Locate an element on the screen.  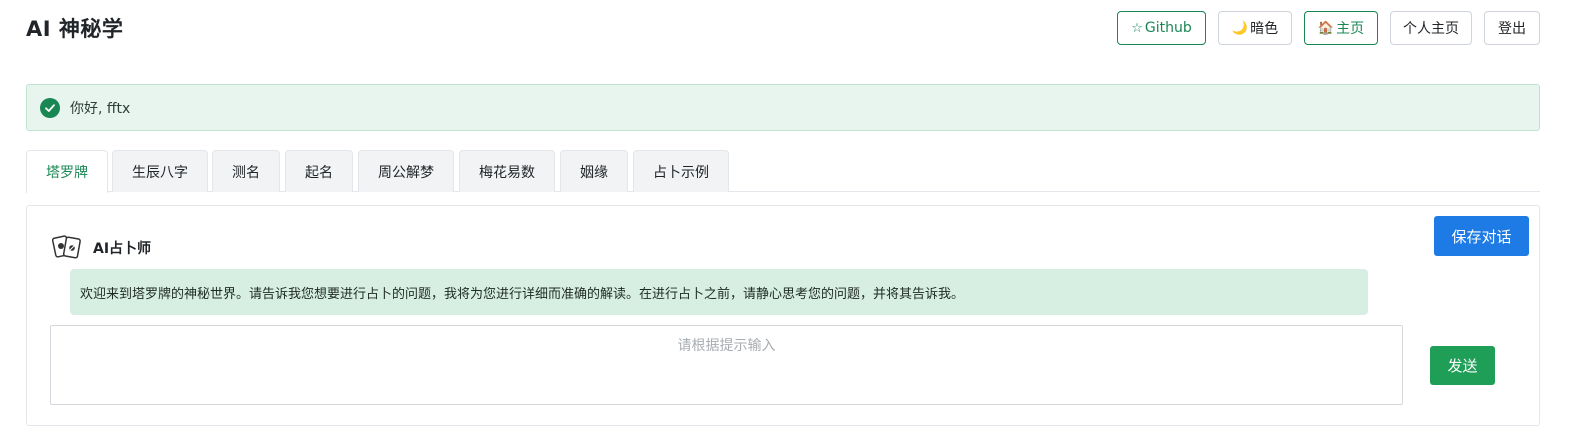
github-button: ☆ Github is located at coordinates (1161, 28).